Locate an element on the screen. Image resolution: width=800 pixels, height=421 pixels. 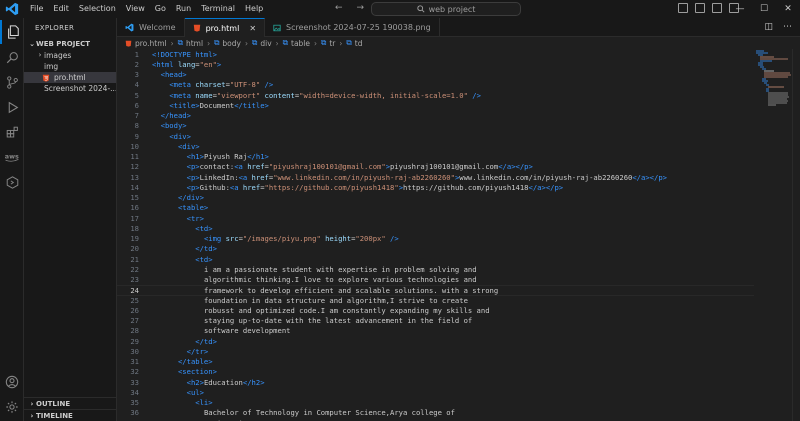
code-text: <div> is located at coordinates (176, 147).